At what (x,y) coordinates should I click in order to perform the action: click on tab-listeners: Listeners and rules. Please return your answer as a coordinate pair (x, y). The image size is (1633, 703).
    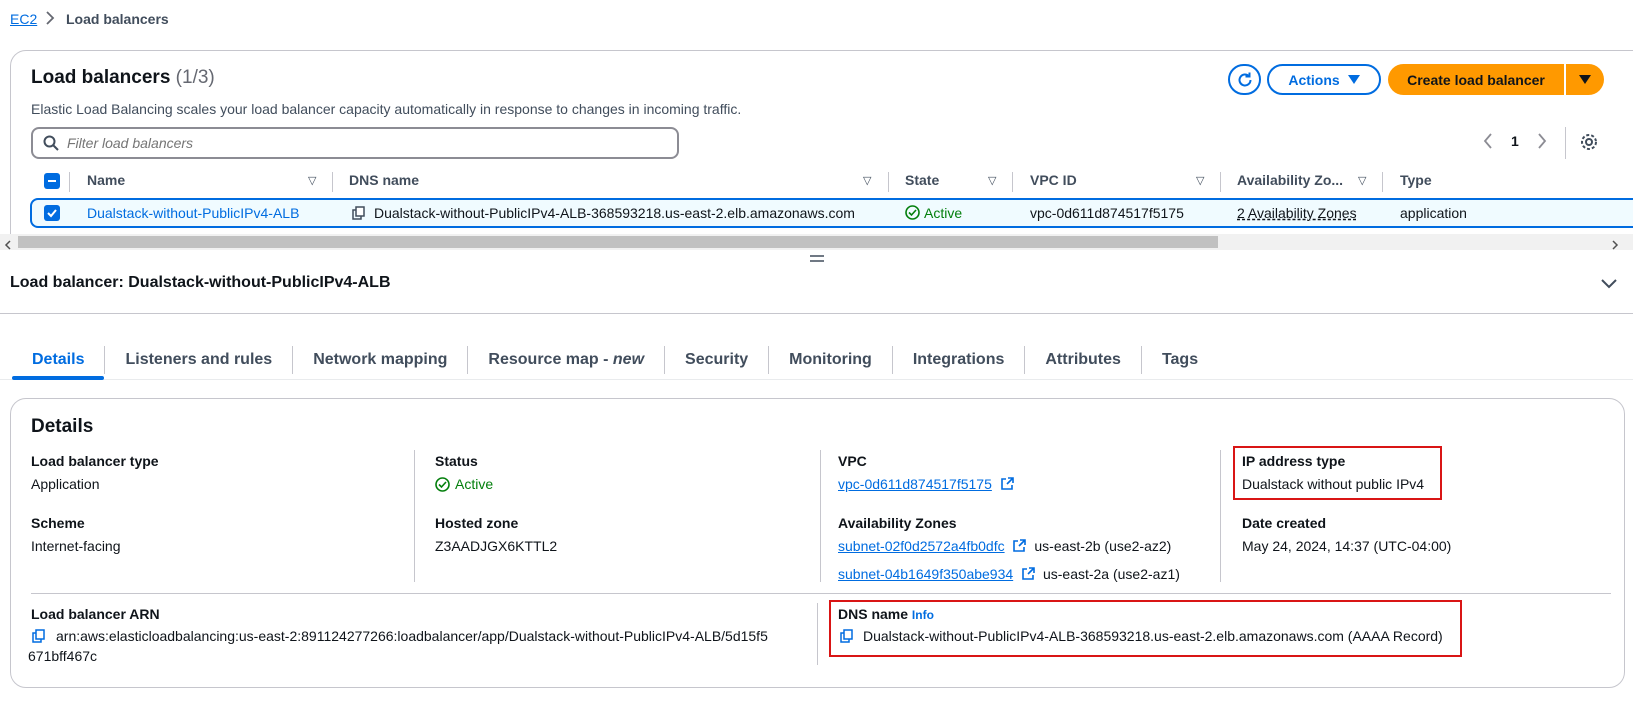
    Looking at the image, I should click on (199, 360).